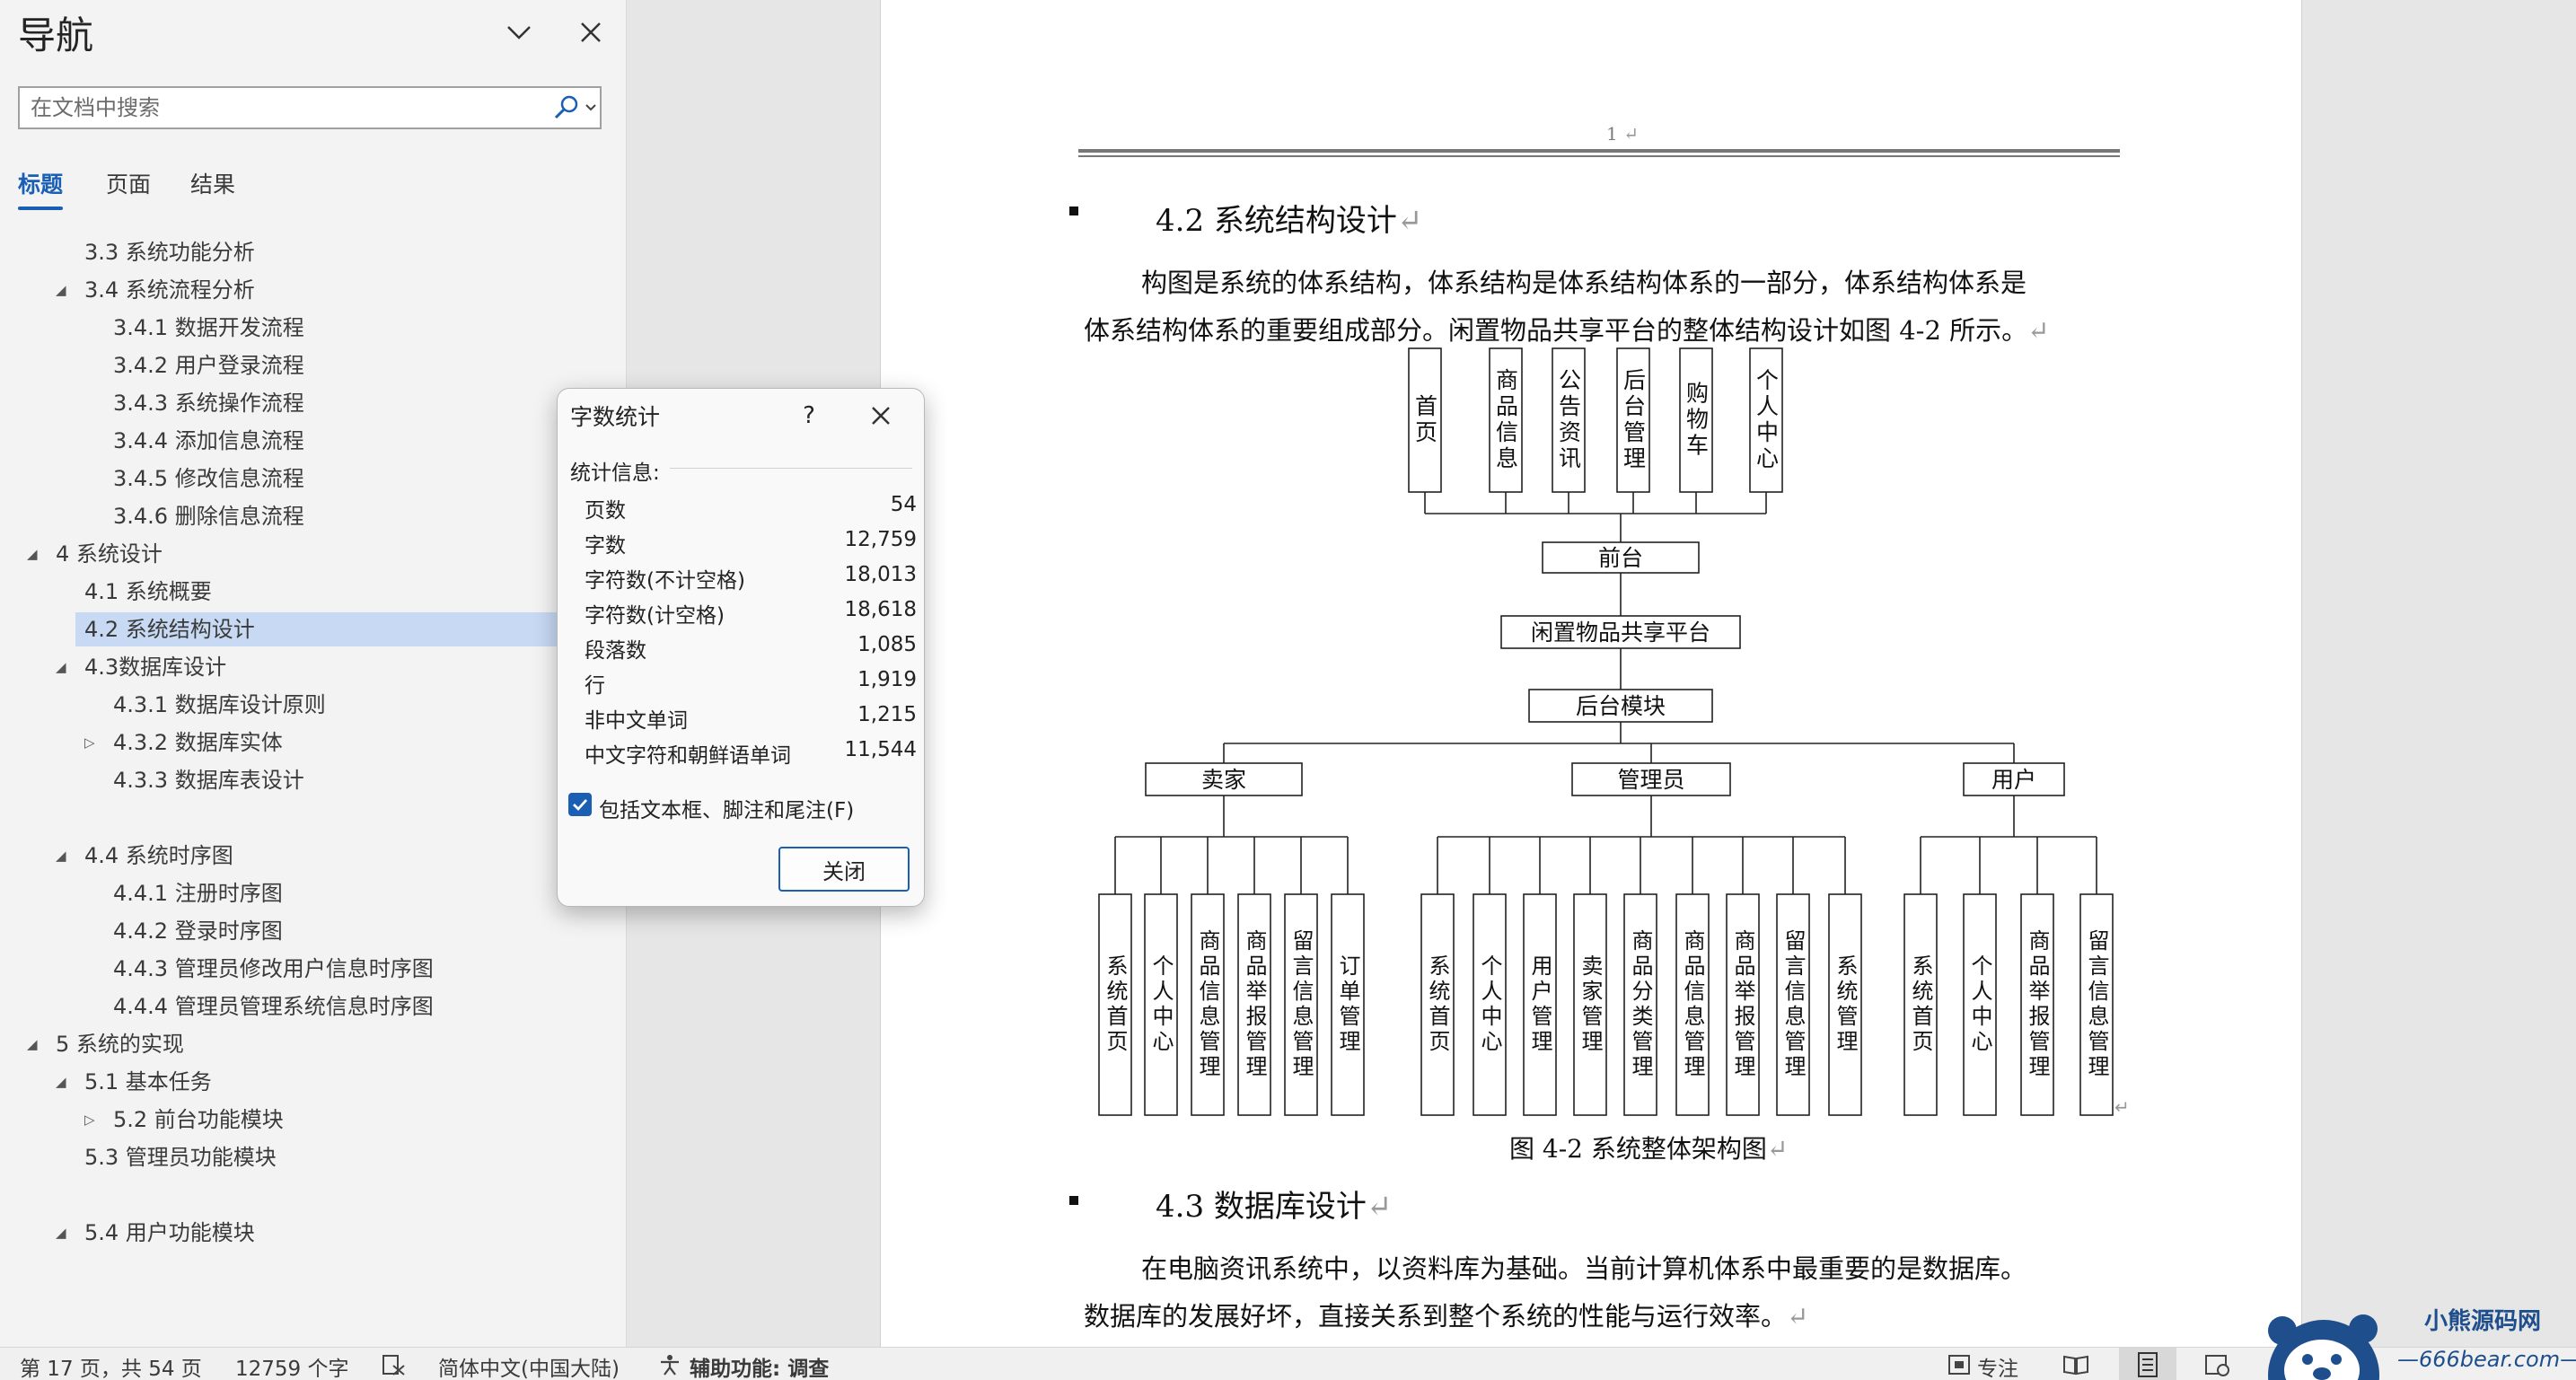  Describe the element at coordinates (219, 705) in the screenshot. I see `heading-item: 4.3.1 数据库设计原则` at that location.